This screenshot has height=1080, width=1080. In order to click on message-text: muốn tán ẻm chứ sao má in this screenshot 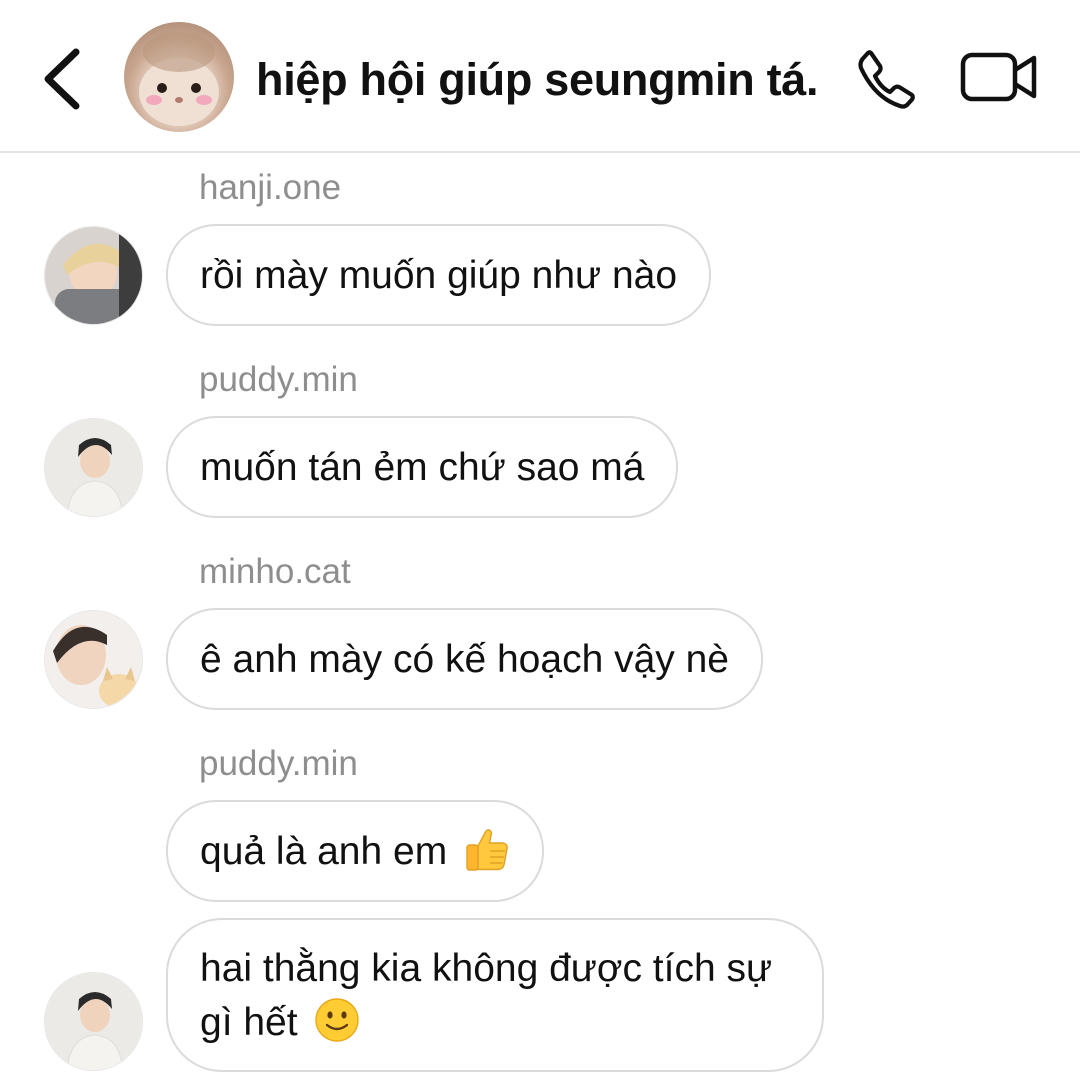, I will do `click(422, 467)`.